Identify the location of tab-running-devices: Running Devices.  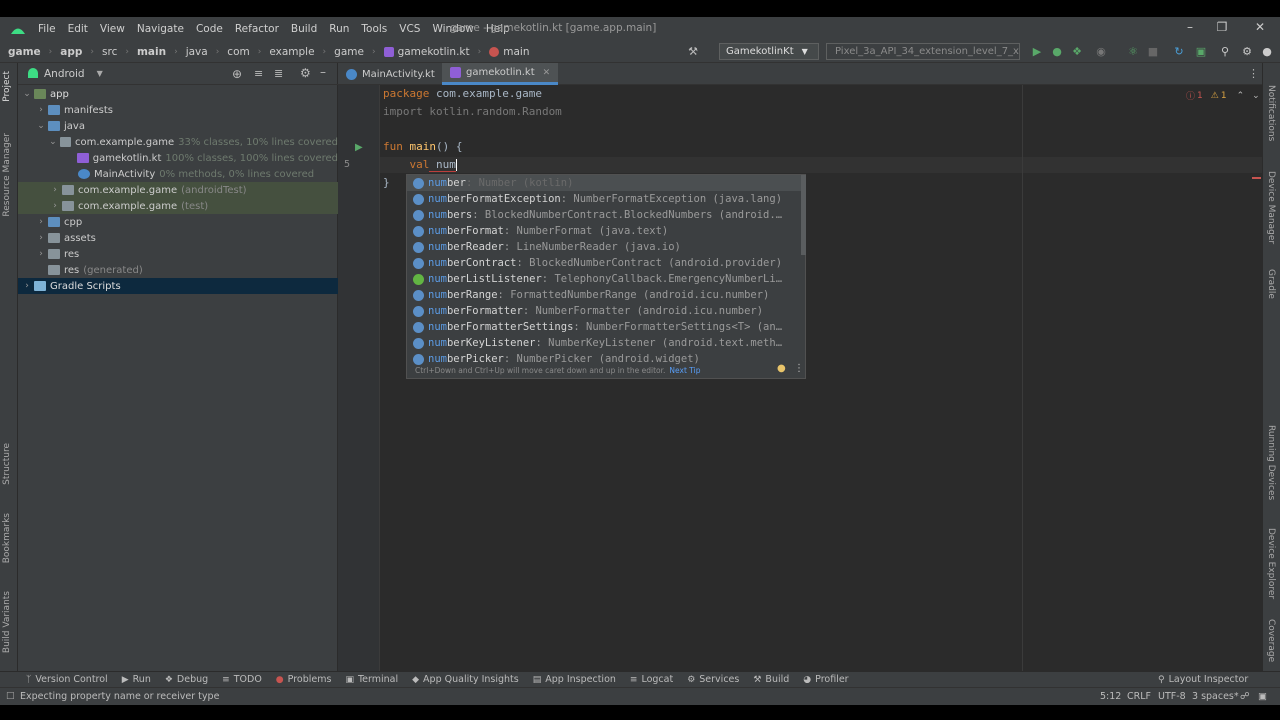
(1271, 462).